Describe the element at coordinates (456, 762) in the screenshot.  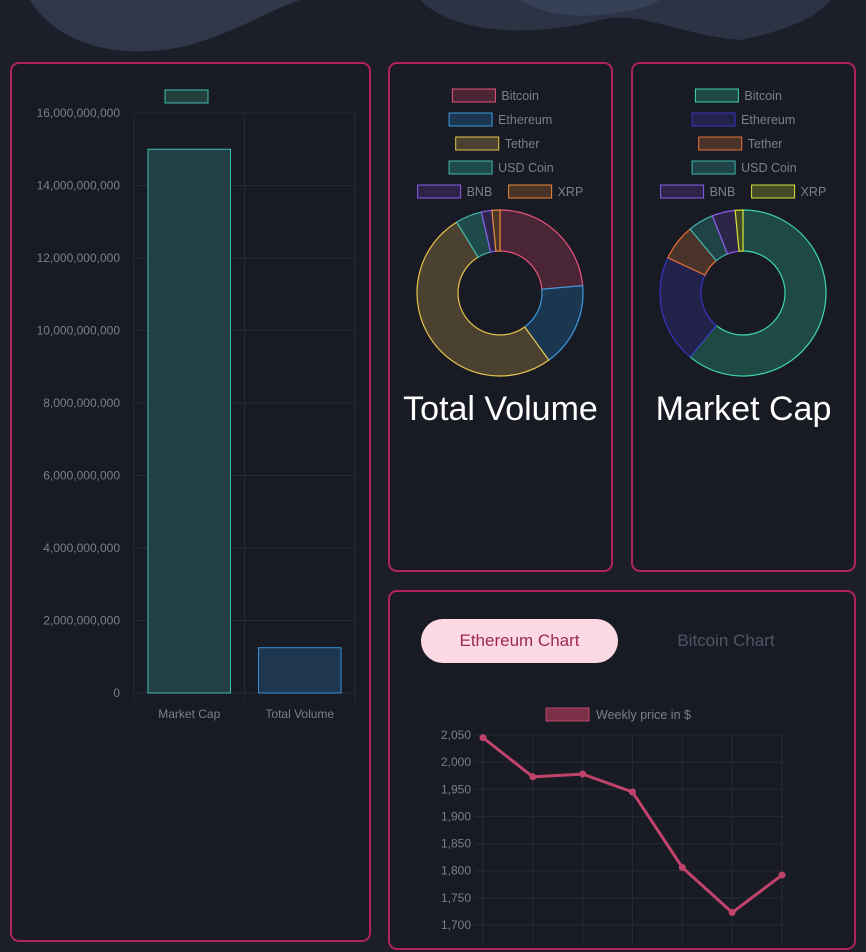
I see `y-tick-label: 2,000` at that location.